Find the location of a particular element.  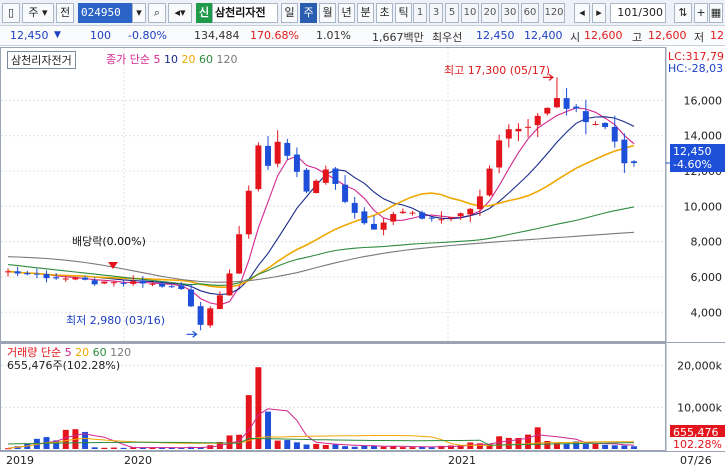

count-value: 101 is located at coordinates (628, 12).